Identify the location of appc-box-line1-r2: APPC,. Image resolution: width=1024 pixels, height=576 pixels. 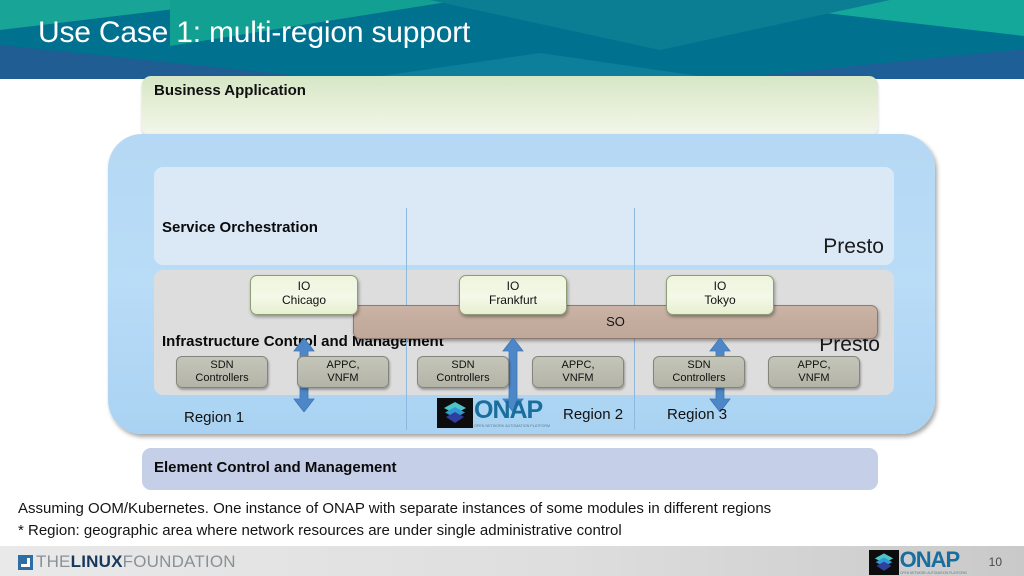
(578, 365).